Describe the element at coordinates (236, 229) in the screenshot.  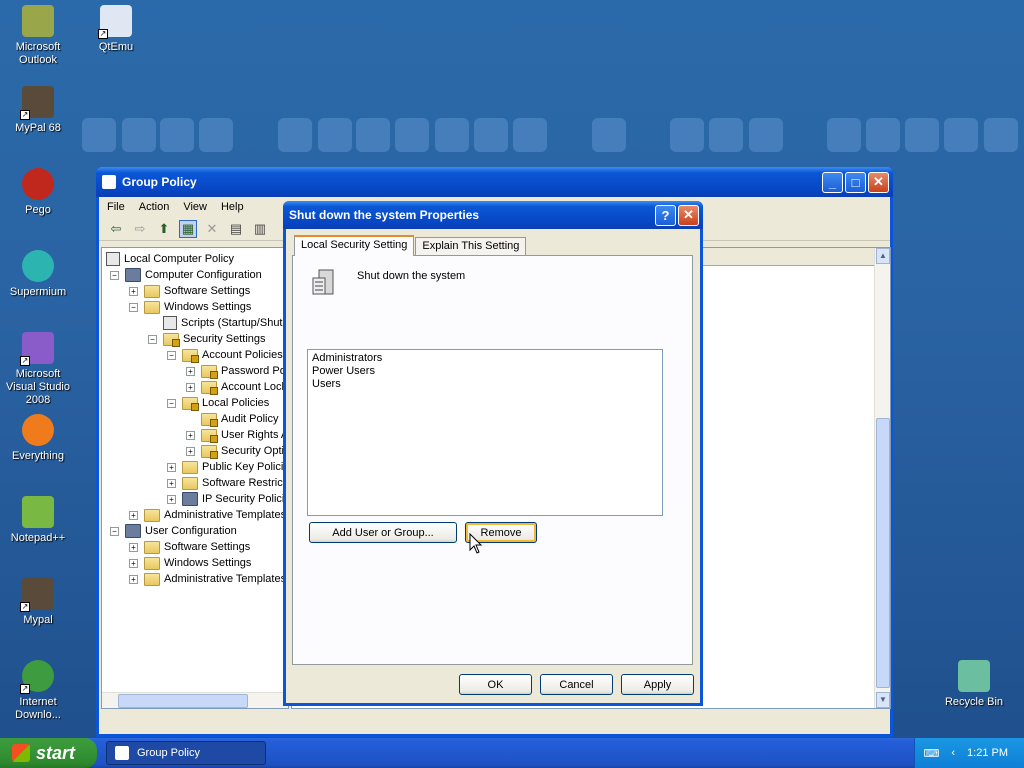
I see `properties-icon: ▤` at that location.